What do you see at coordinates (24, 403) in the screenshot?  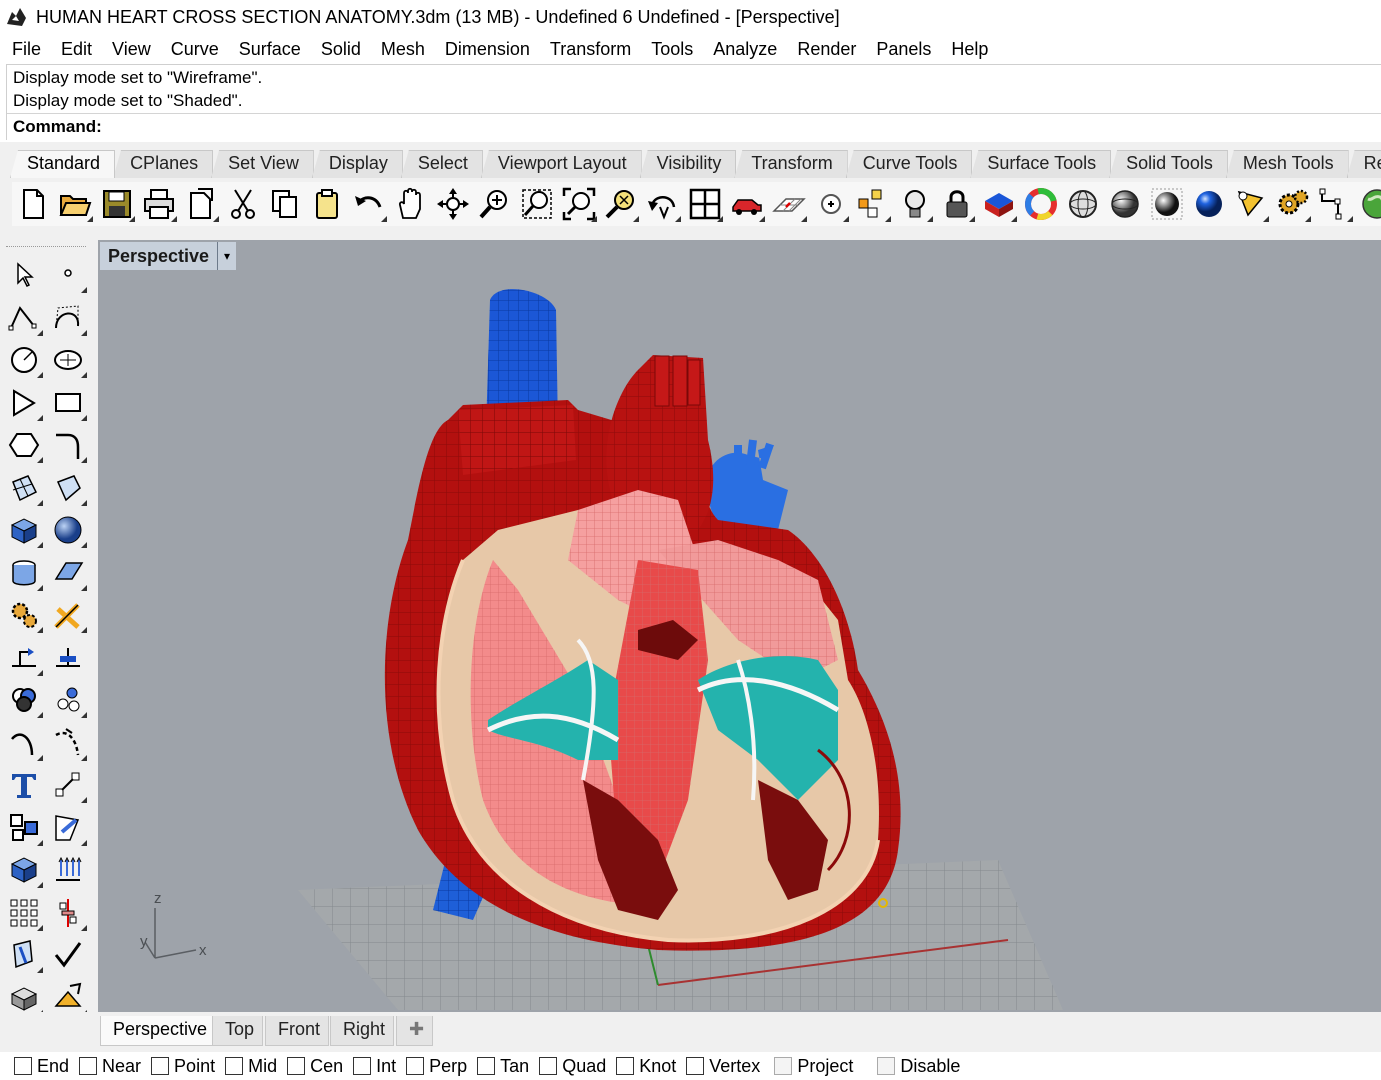 I see `arc-icon` at bounding box center [24, 403].